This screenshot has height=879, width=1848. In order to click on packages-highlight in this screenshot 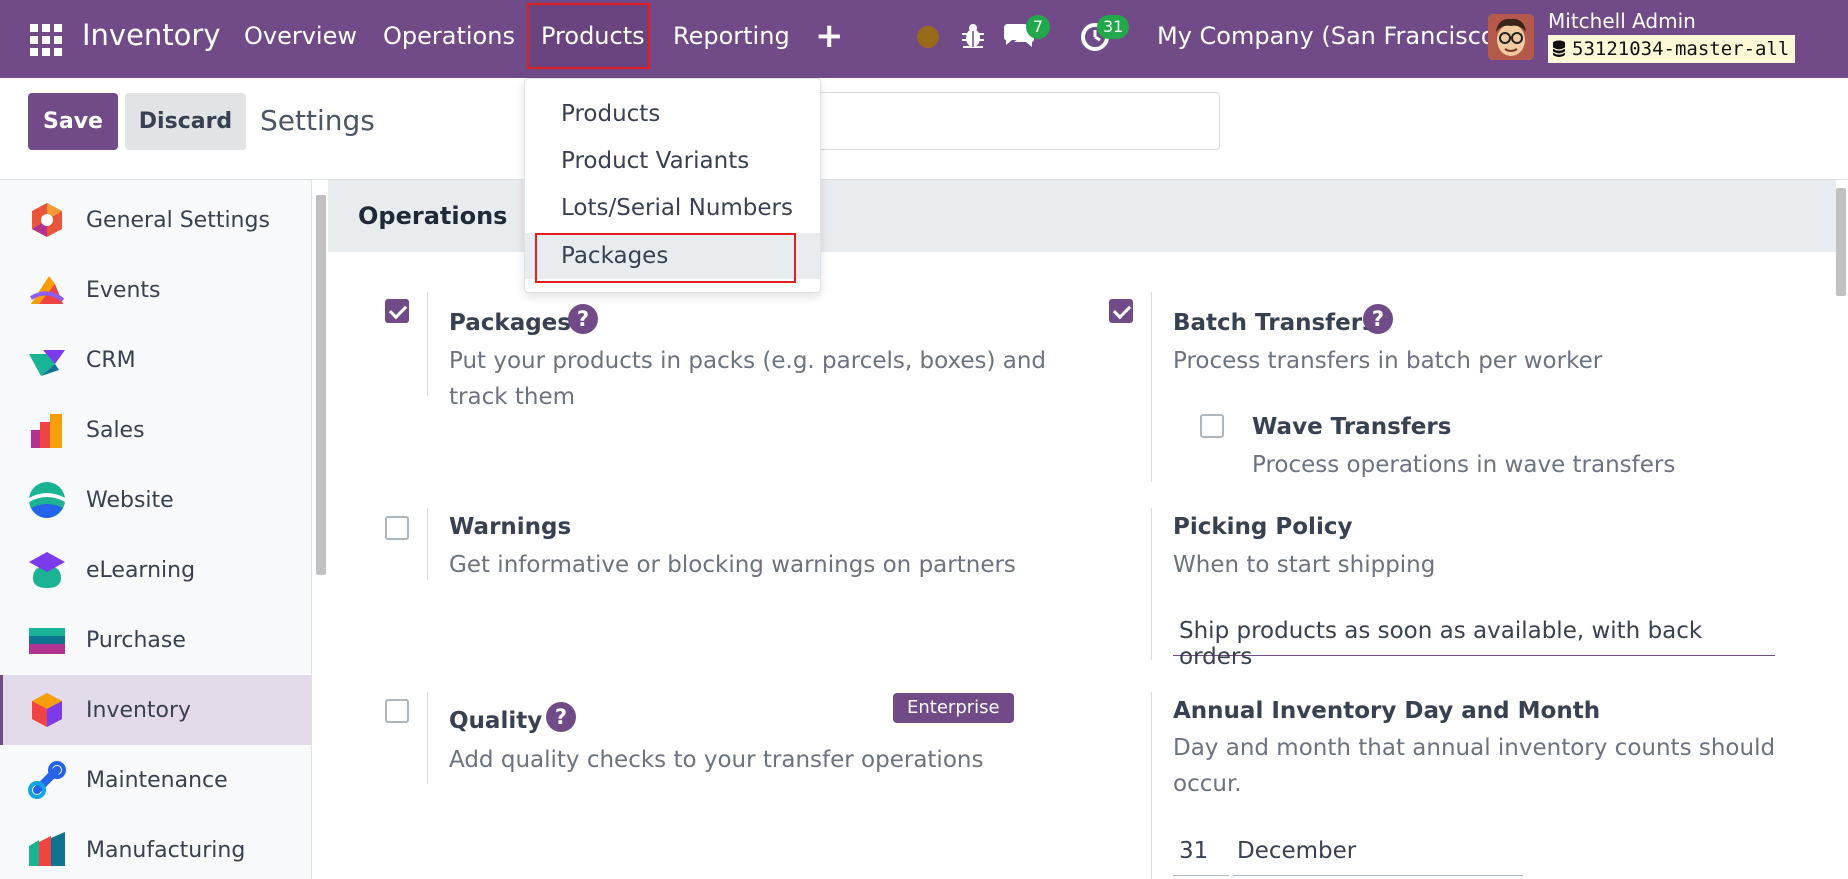, I will do `click(665, 258)`.